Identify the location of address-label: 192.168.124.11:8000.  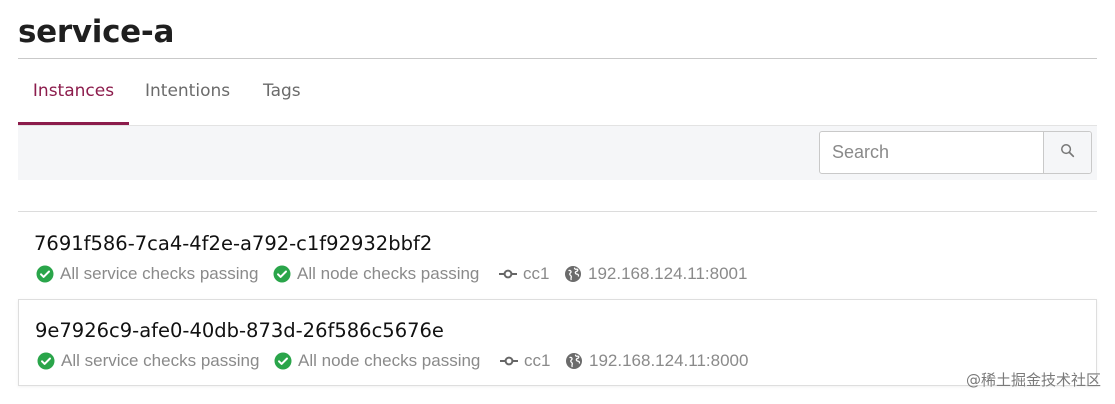
(669, 360).